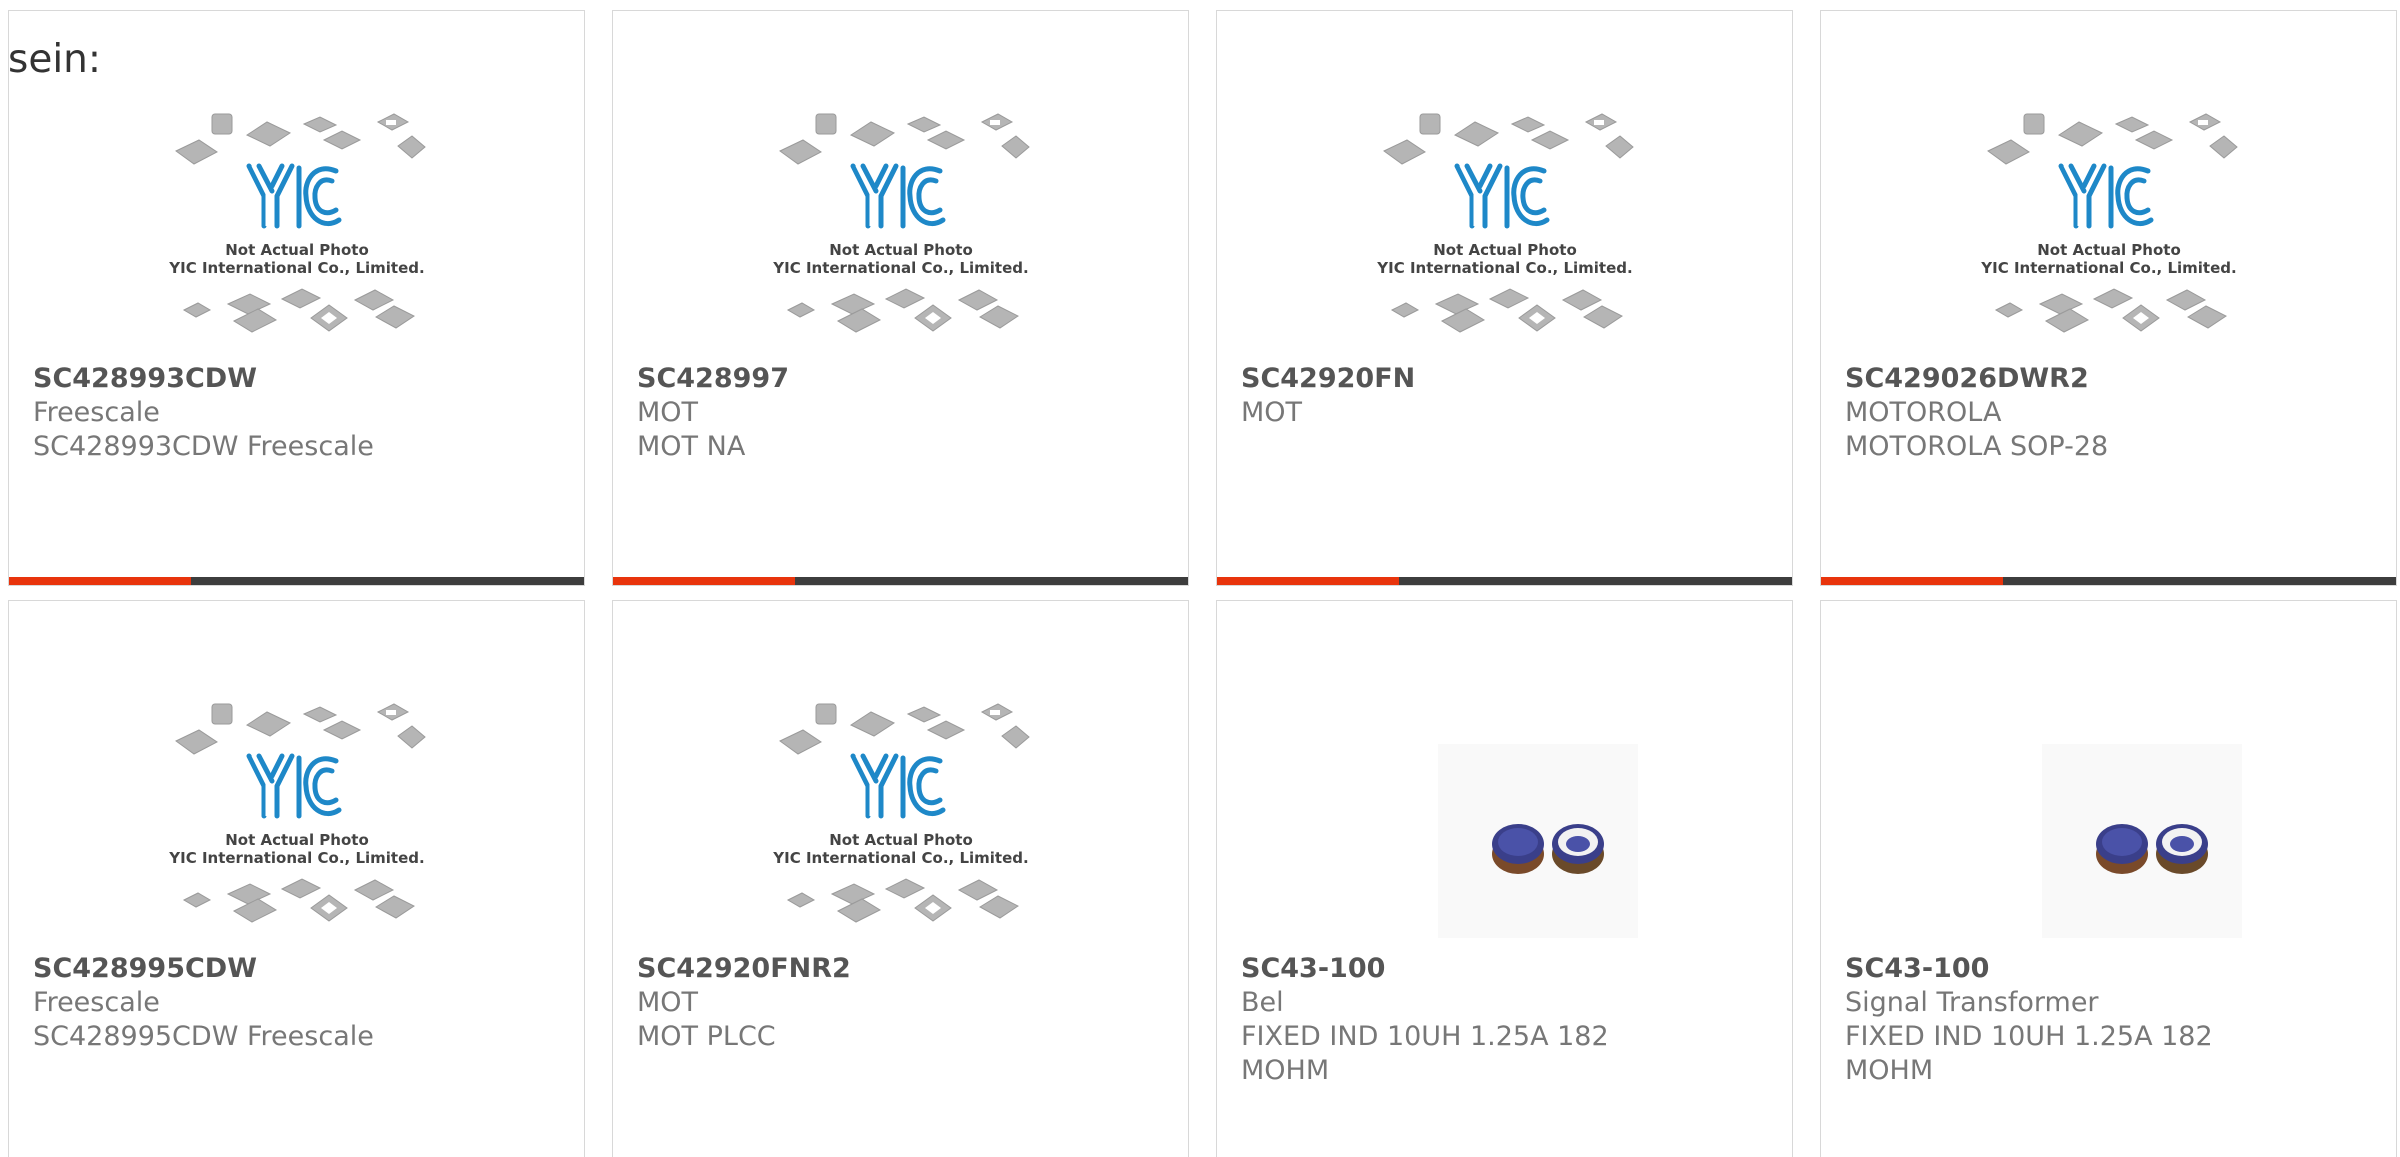  Describe the element at coordinates (1972, 1002) in the screenshot. I see `manufacturer: Signal Transformer` at that location.